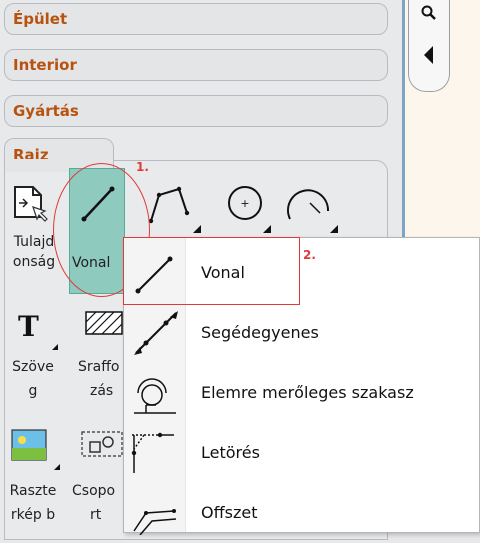  I want to click on properties-icon, so click(31, 204).